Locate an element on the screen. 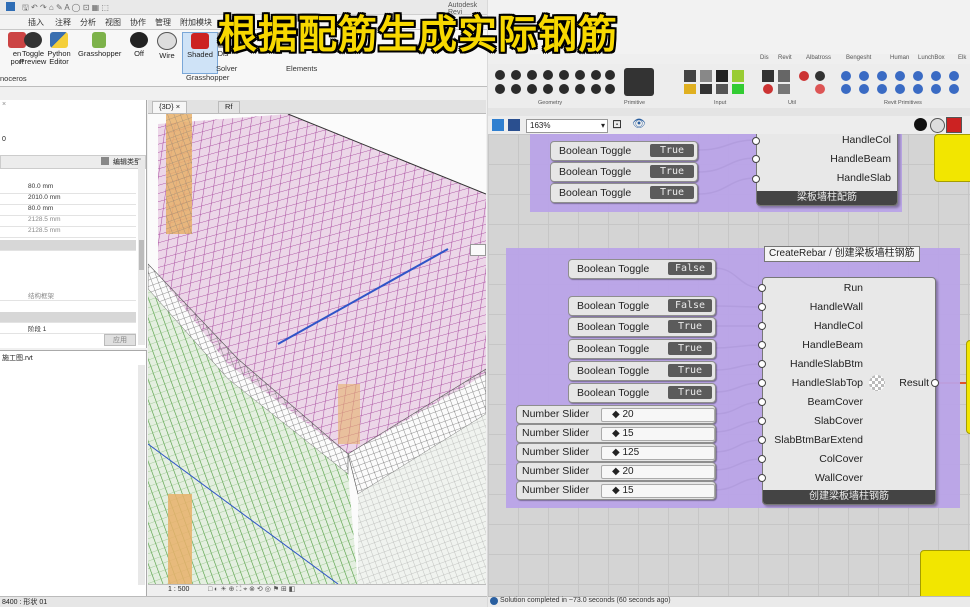  close-icon: × is located at coordinates (4, 104).